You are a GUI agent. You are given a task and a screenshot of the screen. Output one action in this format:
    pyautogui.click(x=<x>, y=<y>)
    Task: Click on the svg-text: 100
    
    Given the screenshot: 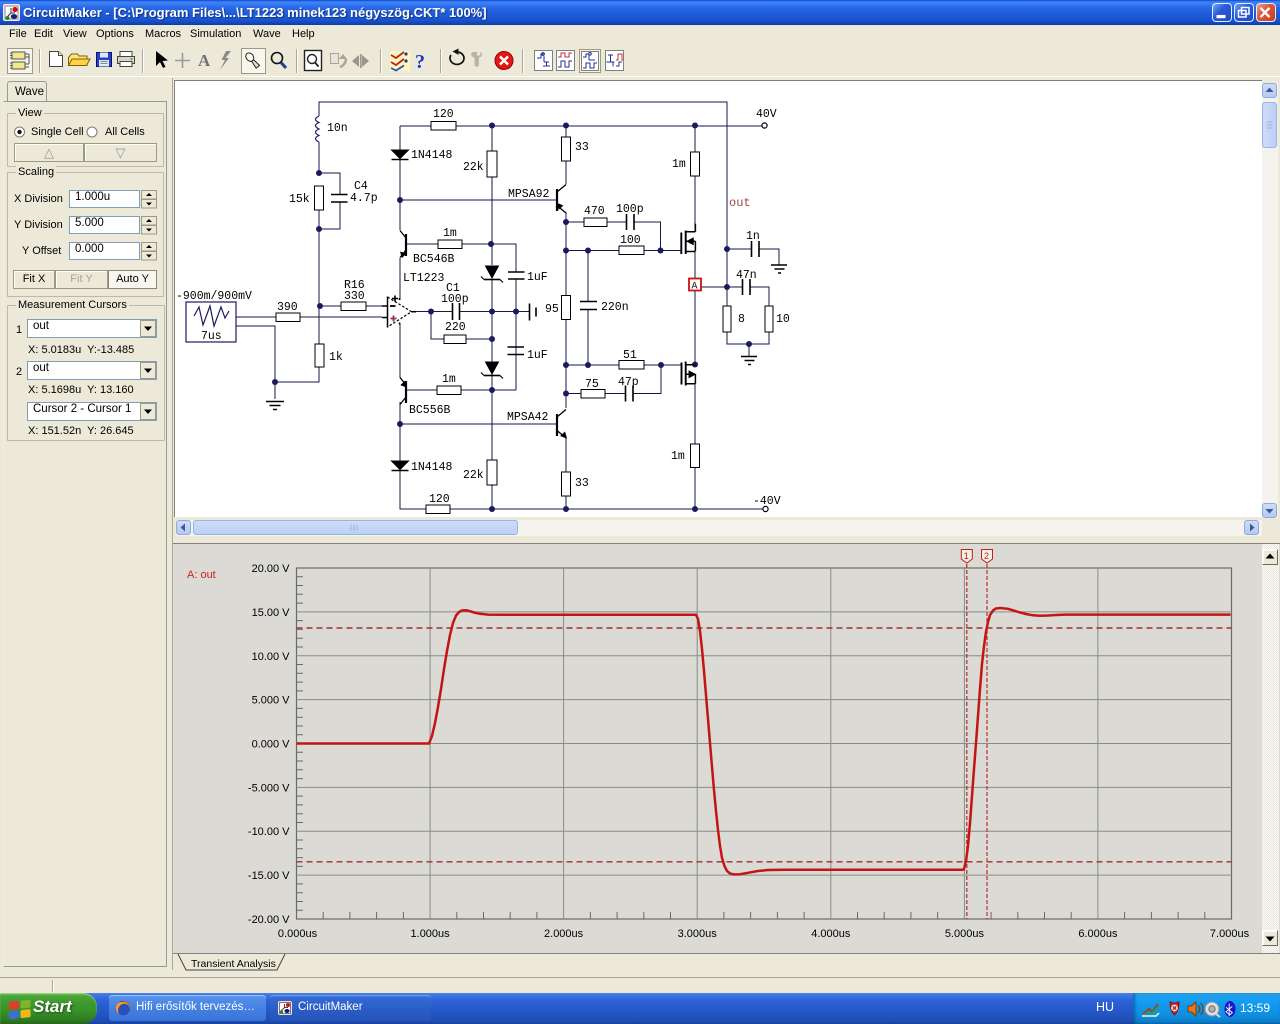 What is the action you would take?
    pyautogui.click(x=630, y=240)
    